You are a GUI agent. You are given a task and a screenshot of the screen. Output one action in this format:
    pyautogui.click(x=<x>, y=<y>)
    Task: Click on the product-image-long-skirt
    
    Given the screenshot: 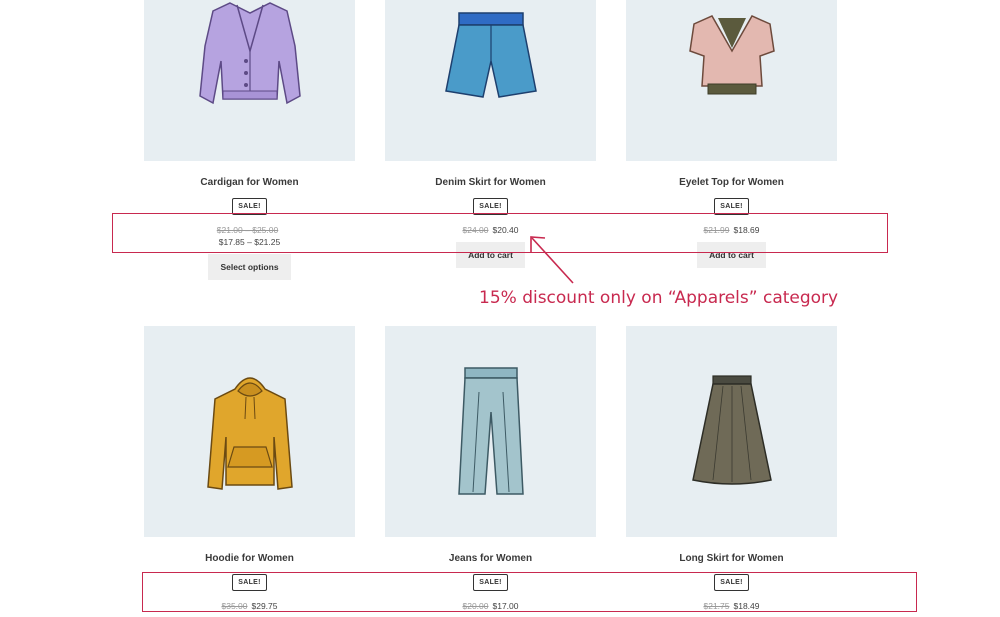 What is the action you would take?
    pyautogui.click(x=731, y=431)
    